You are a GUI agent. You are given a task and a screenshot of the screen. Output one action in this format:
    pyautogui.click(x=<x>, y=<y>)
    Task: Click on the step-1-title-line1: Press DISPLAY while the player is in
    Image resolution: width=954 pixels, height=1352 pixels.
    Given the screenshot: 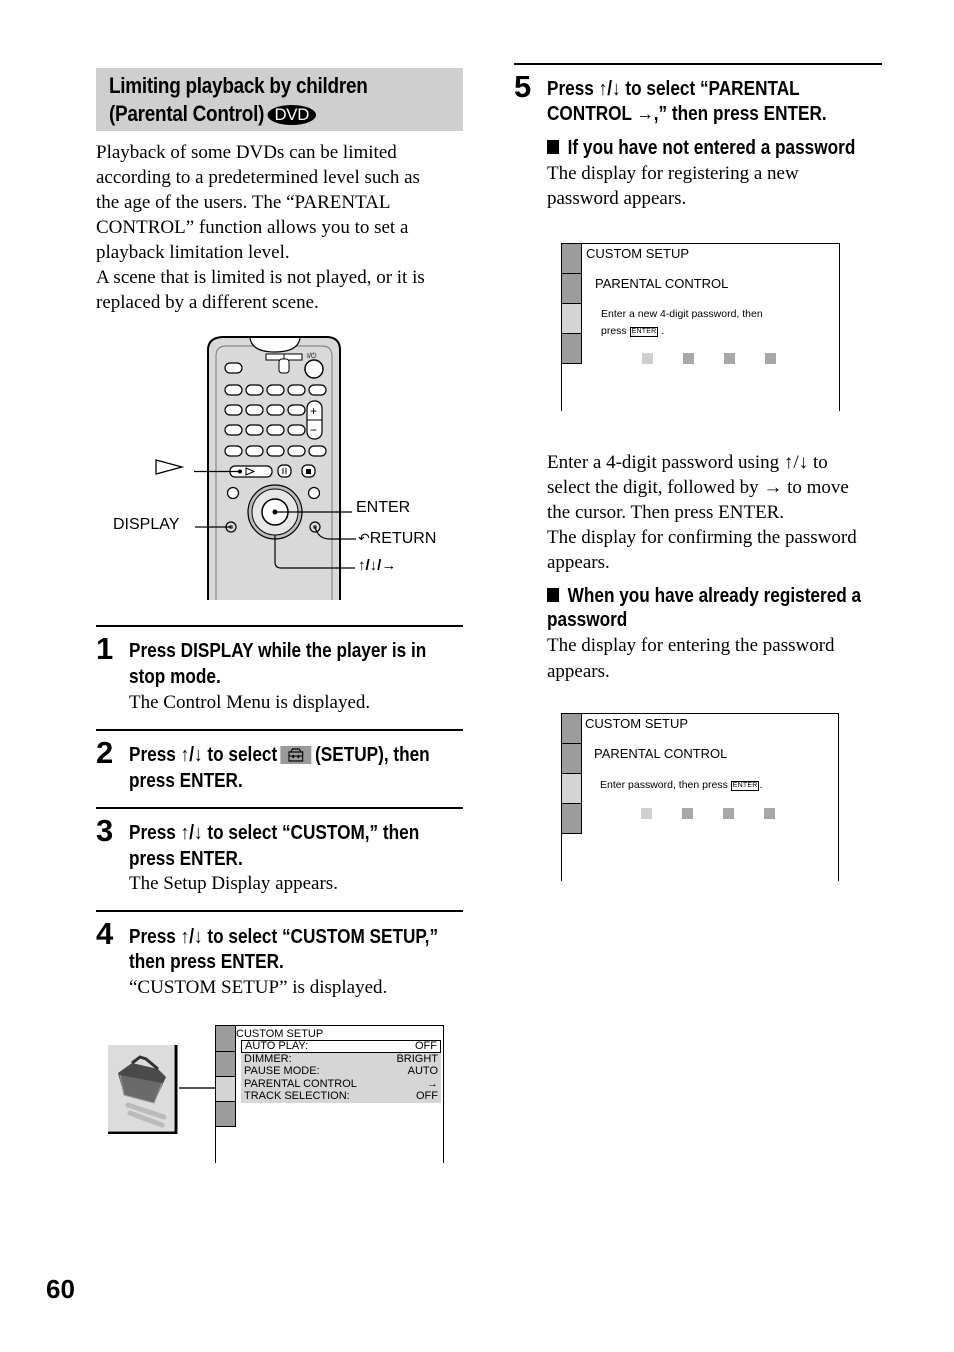 What is the action you would take?
    pyautogui.click(x=278, y=651)
    